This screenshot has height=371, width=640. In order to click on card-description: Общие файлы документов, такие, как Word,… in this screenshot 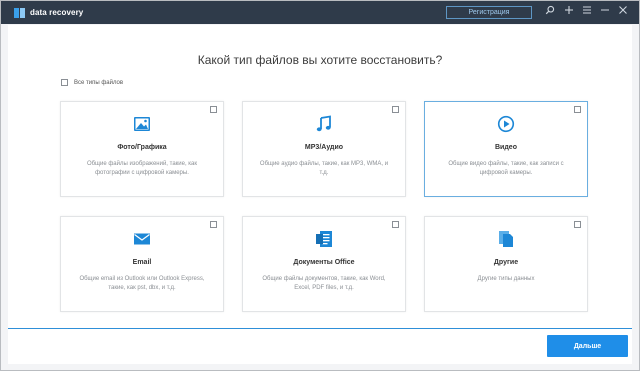, I will do `click(324, 283)`.